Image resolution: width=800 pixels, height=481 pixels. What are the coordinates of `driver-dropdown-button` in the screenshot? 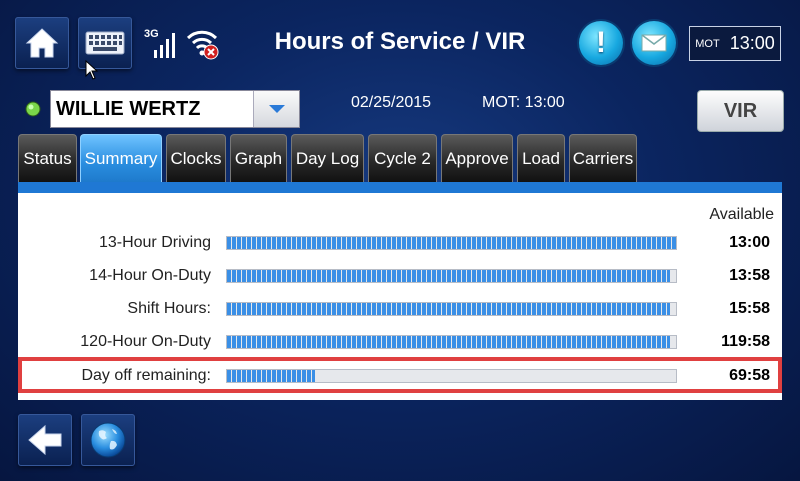 It's located at (276, 109).